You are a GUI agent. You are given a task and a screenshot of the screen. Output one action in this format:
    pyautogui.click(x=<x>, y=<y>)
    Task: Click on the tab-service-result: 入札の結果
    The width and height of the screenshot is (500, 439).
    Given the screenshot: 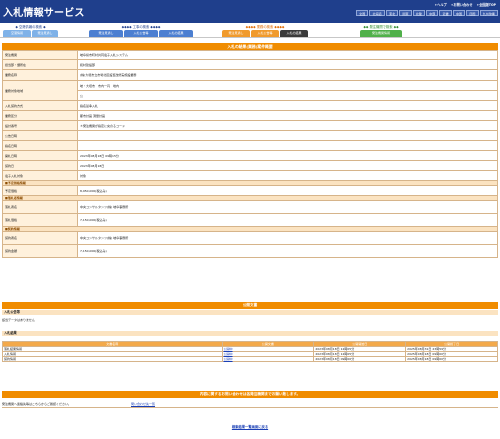 What is the action you would take?
    pyautogui.click(x=294, y=33)
    